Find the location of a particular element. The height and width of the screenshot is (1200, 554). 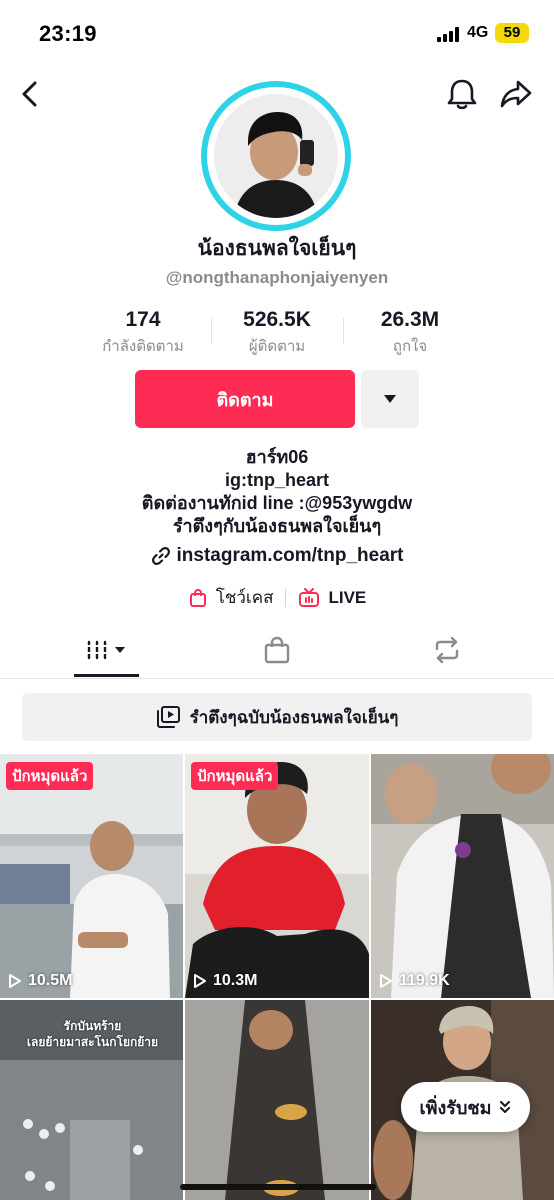

video-thumbnail is located at coordinates (277, 1100).